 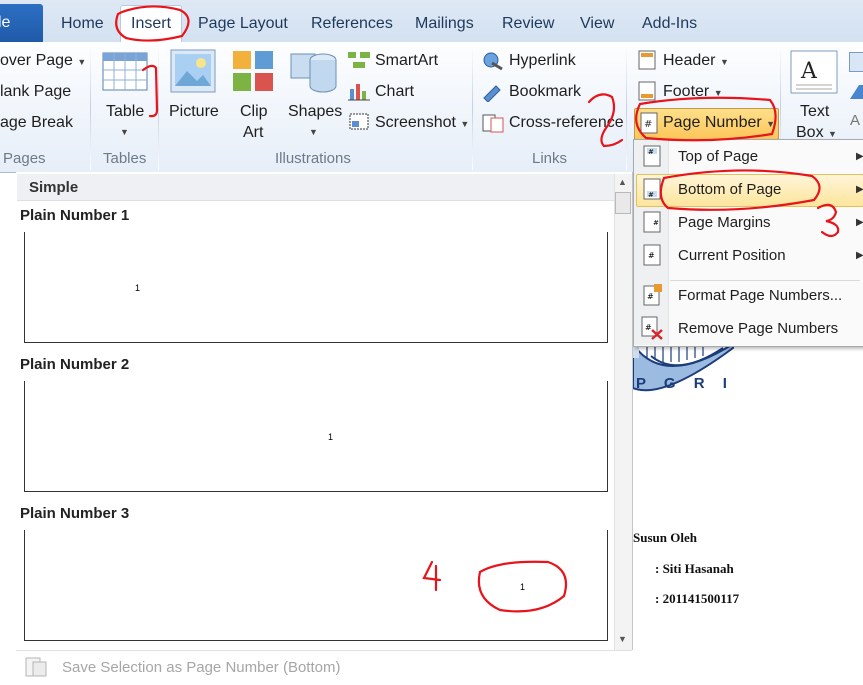 I want to click on shapes-dropdown-icon: ▼, so click(x=313, y=132).